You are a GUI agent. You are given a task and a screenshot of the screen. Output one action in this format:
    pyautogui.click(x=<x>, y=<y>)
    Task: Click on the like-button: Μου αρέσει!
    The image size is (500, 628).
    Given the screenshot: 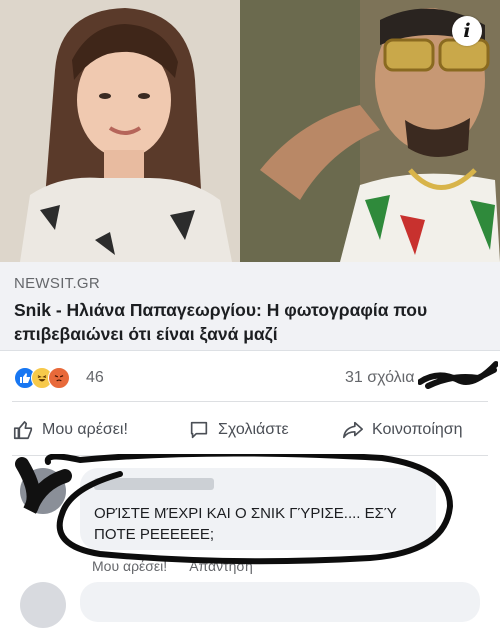 What is the action you would take?
    pyautogui.click(x=70, y=430)
    